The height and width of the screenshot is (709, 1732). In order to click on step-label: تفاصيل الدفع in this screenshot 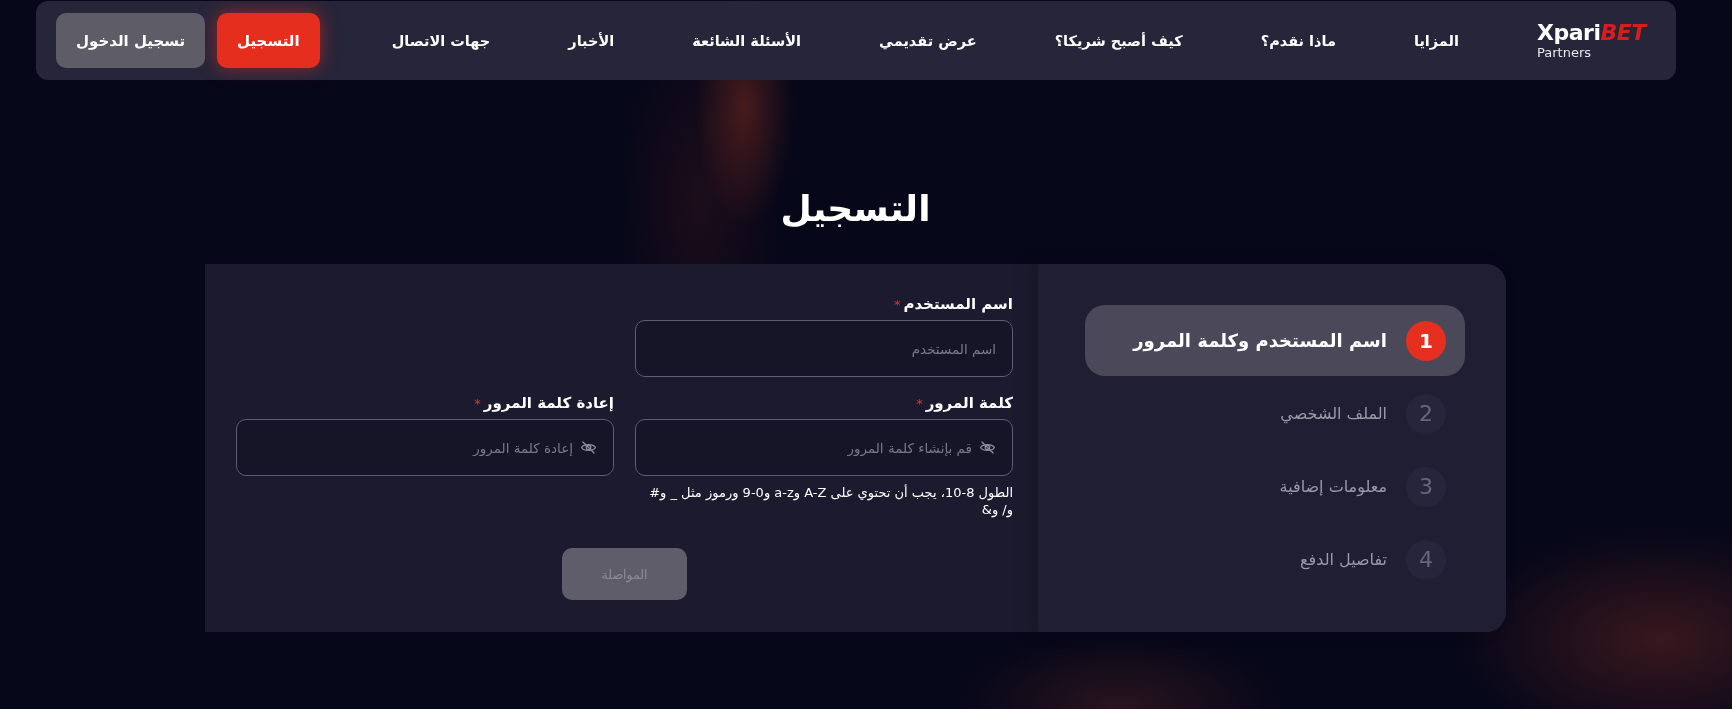, I will do `click(1343, 559)`.